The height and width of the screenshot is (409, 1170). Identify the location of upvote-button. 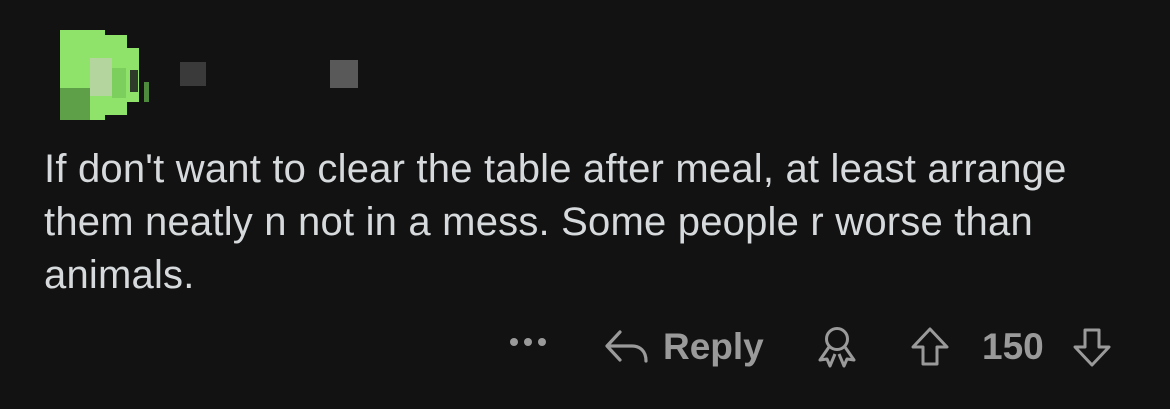
(930, 349).